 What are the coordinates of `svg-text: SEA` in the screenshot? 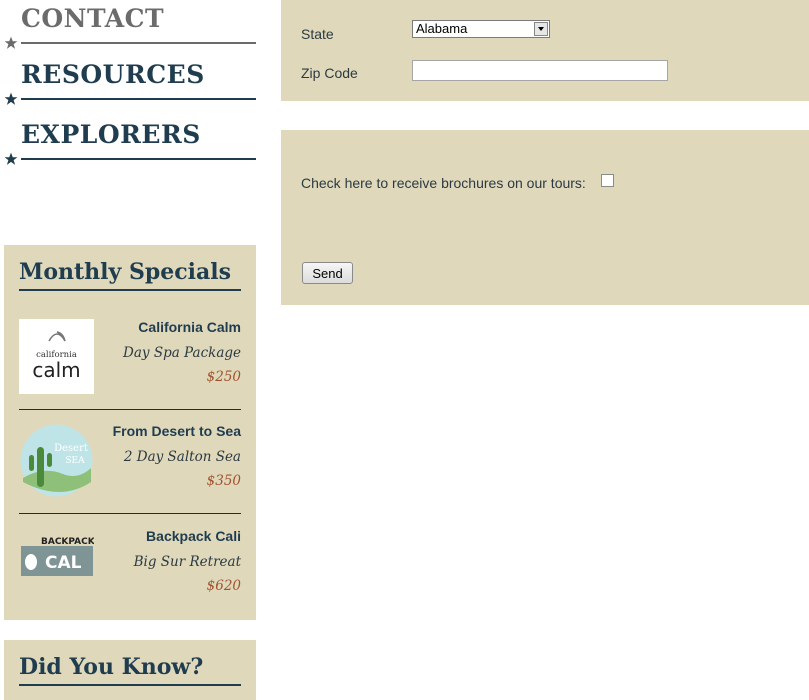 It's located at (75, 461).